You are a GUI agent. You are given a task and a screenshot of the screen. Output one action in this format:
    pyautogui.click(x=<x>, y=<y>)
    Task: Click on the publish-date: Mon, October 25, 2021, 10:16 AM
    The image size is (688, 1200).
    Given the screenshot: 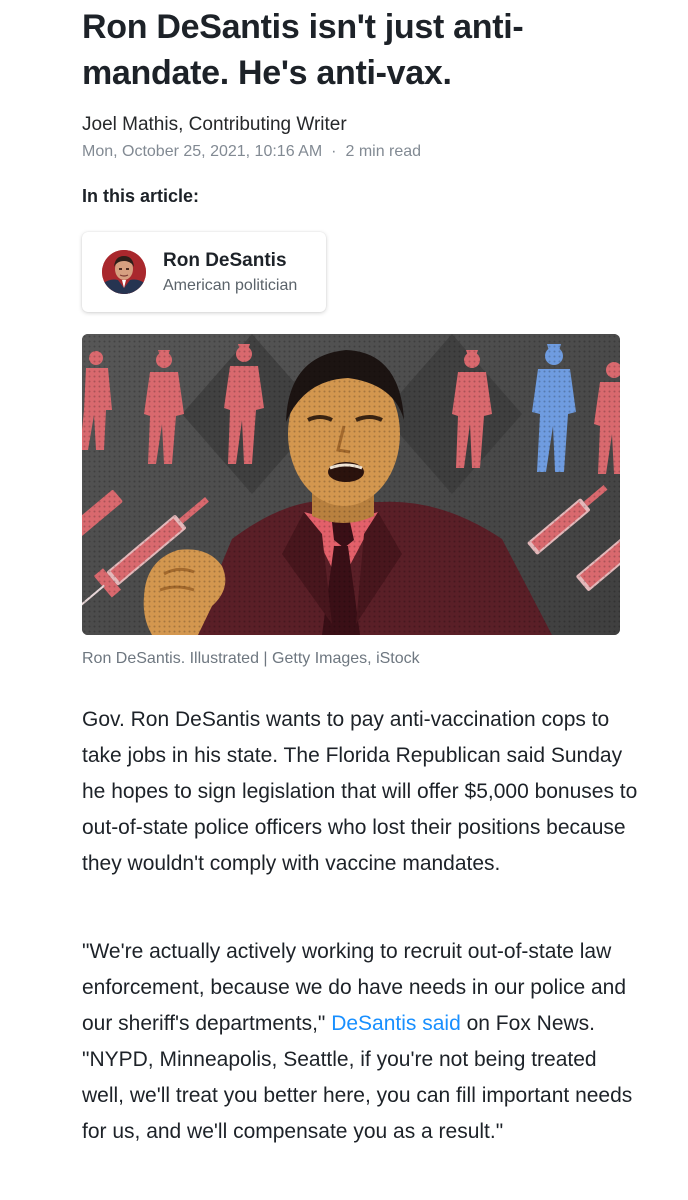 What is the action you would take?
    pyautogui.click(x=202, y=151)
    